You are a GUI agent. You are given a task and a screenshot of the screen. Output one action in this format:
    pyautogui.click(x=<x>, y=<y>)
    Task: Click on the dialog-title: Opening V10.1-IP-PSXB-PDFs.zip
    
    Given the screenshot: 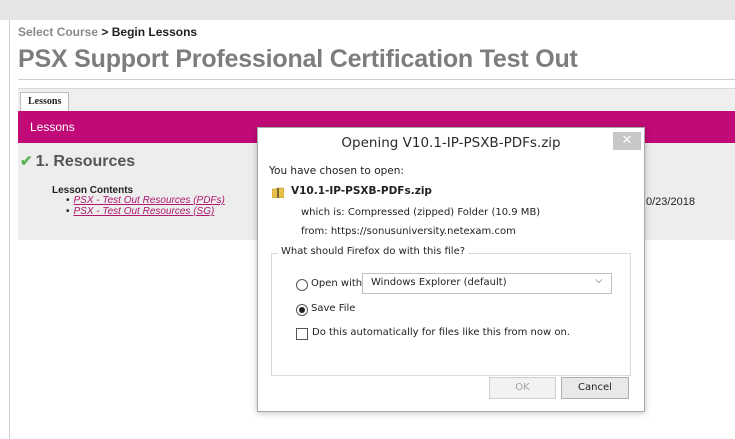 What is the action you would take?
    pyautogui.click(x=451, y=143)
    